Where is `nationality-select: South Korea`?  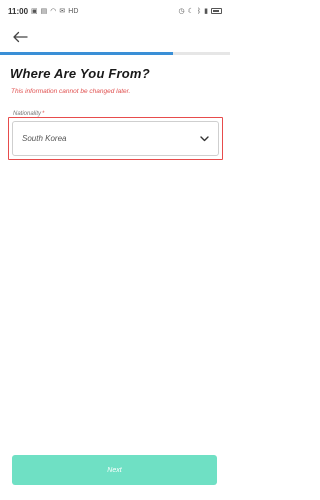 nationality-select: South Korea is located at coordinates (115, 138).